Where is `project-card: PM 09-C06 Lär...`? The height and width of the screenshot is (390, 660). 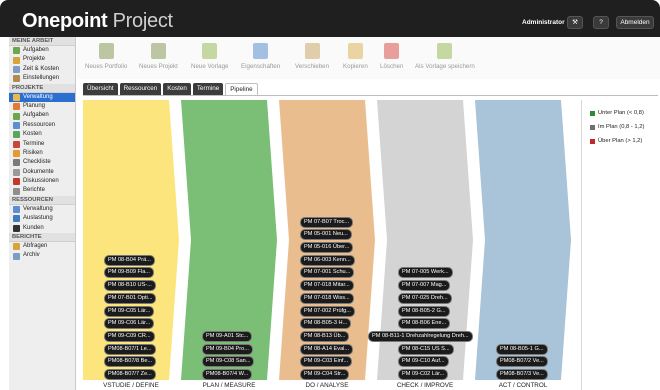
project-card: PM 09-C06 Lär... is located at coordinates (129, 324).